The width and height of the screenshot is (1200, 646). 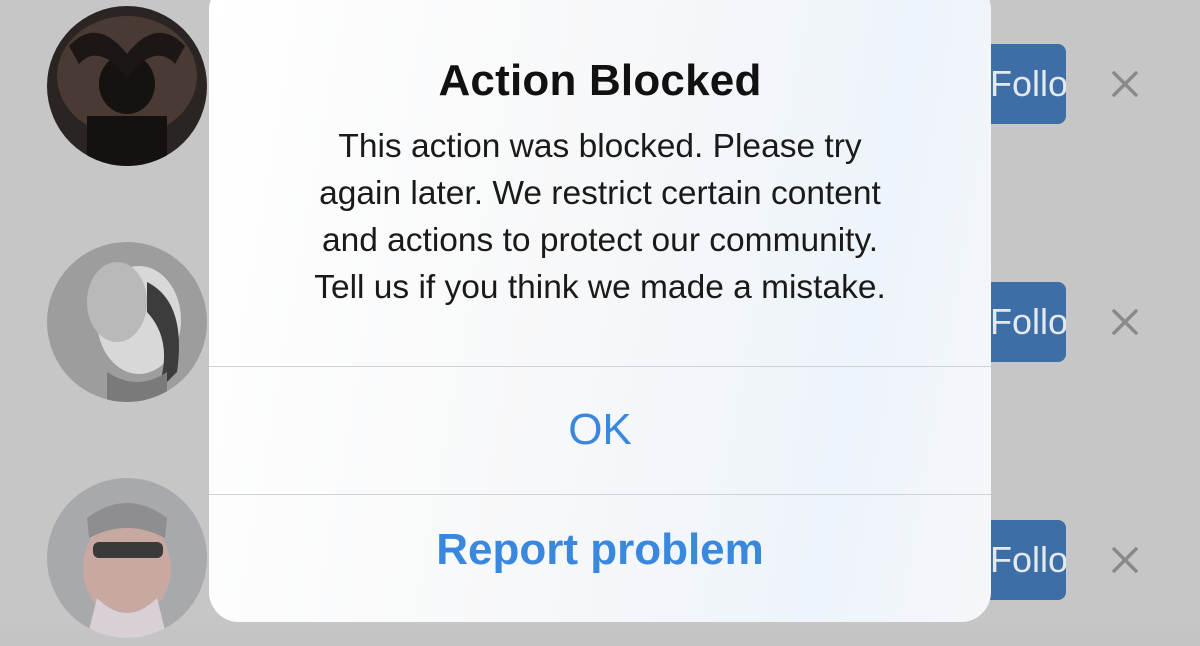 I want to click on alert-message-line: and actions to protect our community., so click(x=600, y=240).